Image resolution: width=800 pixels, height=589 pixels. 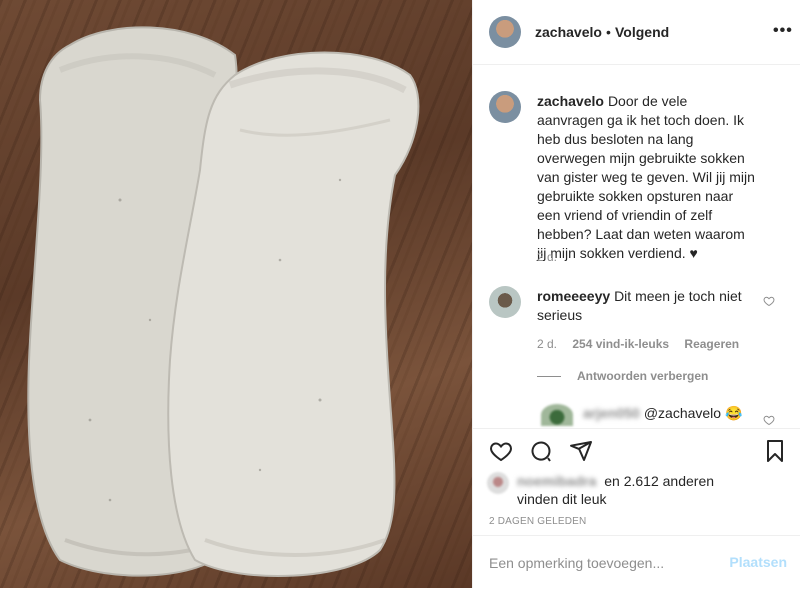 I want to click on likes-suffix: vinden dit leuk, so click(x=562, y=499).